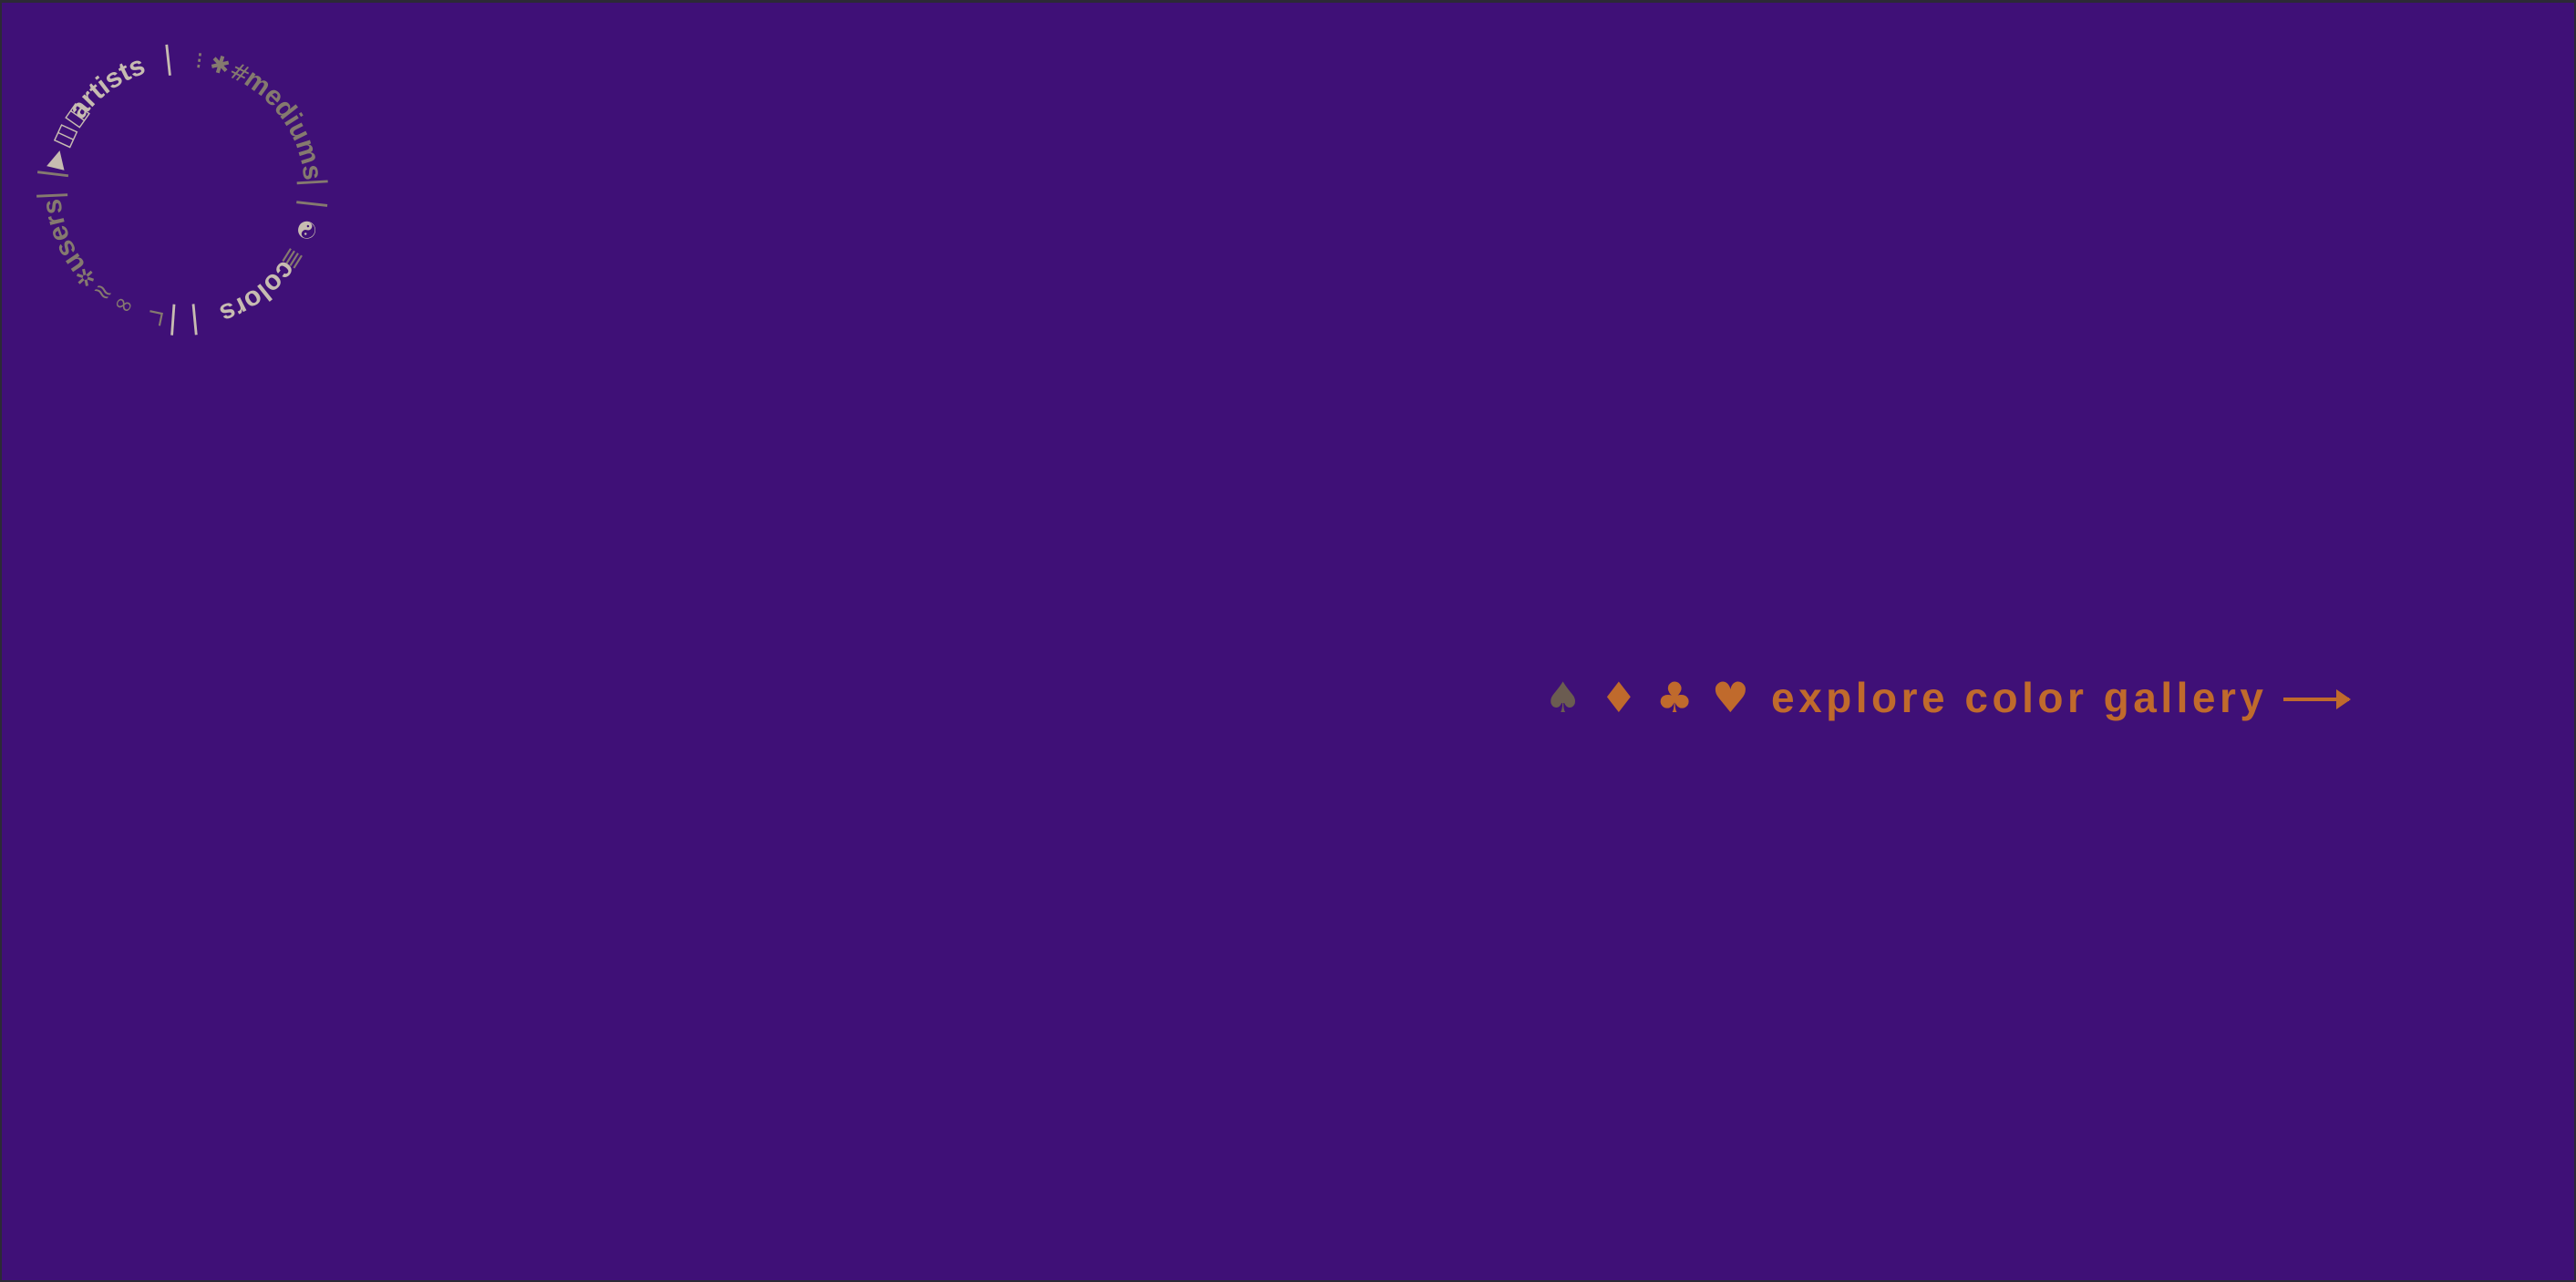 This screenshot has height=1282, width=2576. Describe the element at coordinates (106, 87) in the screenshot. I see `ring-link-artists: artists` at that location.